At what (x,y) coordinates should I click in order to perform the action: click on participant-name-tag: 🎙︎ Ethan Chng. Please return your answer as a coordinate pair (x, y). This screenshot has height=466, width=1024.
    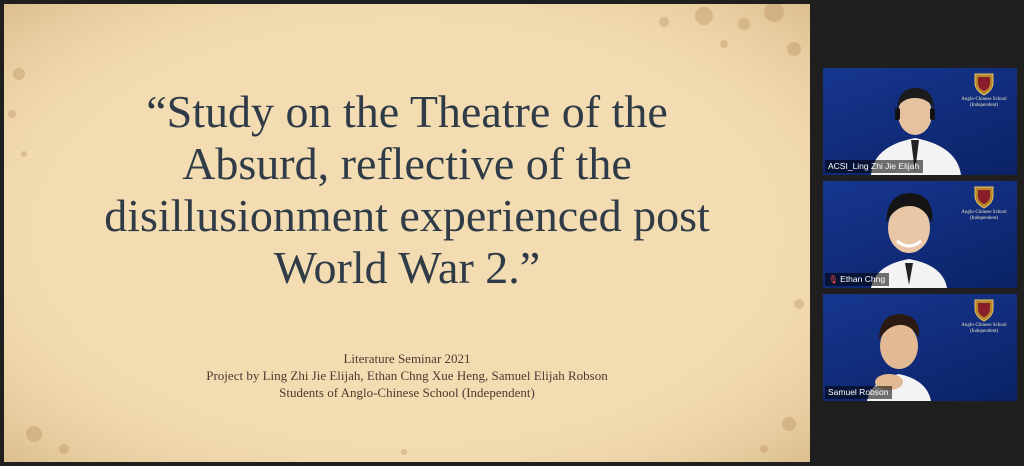
    Looking at the image, I should click on (857, 279).